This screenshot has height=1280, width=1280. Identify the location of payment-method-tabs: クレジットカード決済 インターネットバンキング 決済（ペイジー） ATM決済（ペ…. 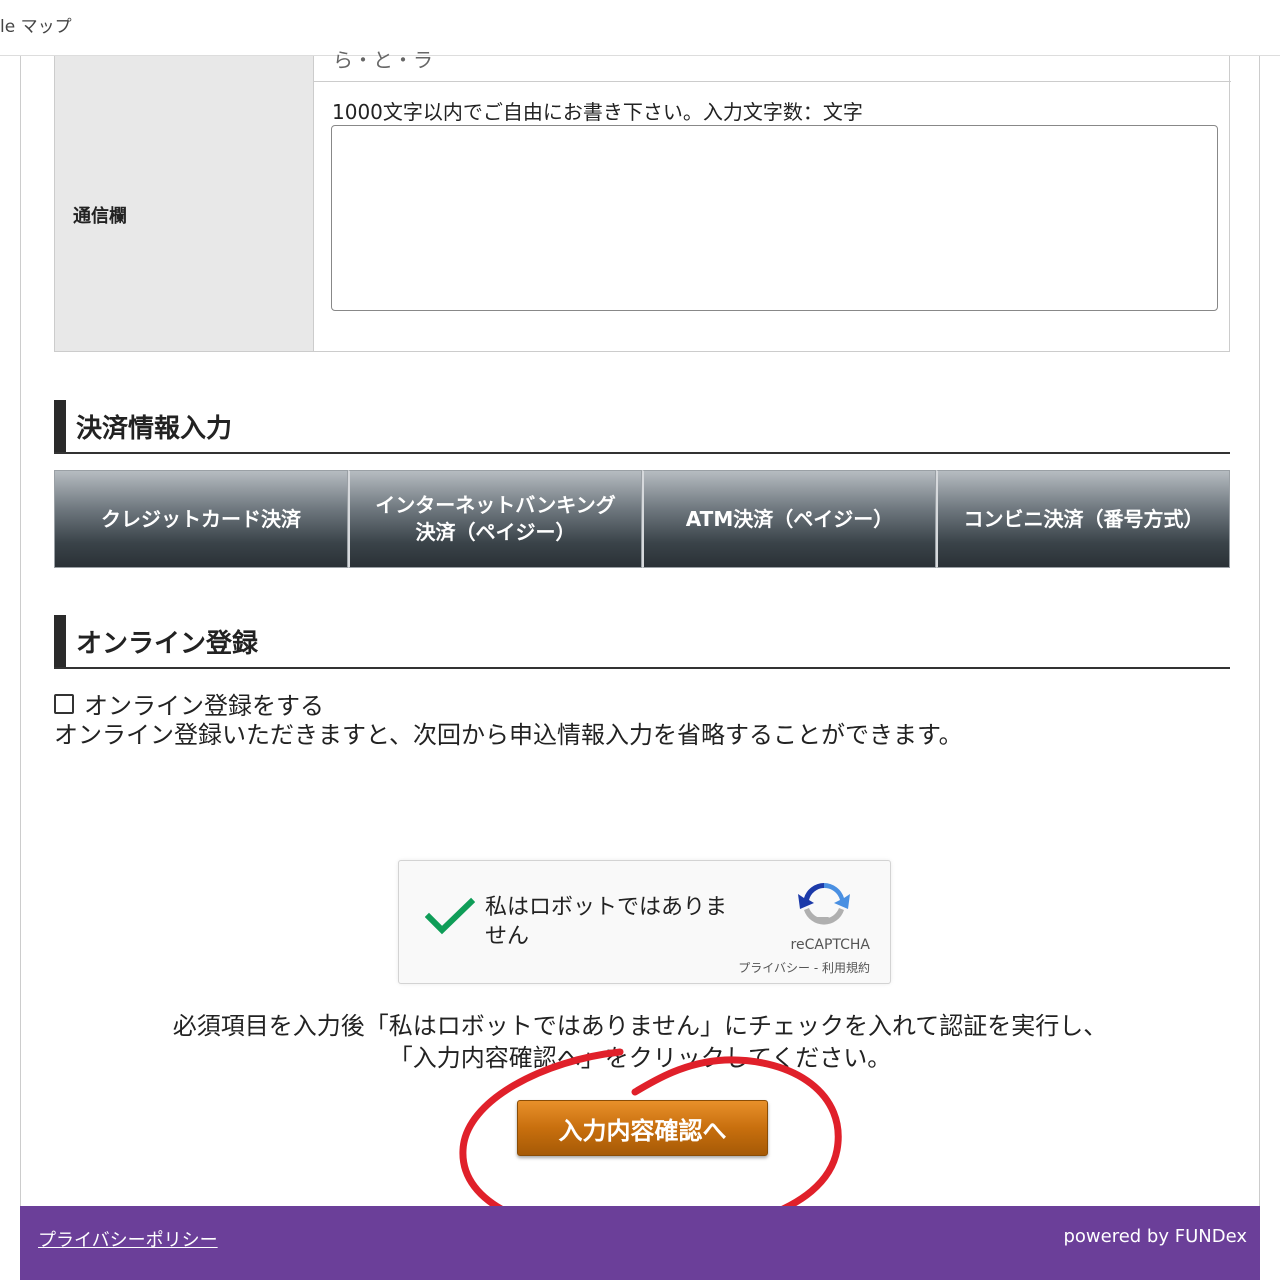
(642, 519).